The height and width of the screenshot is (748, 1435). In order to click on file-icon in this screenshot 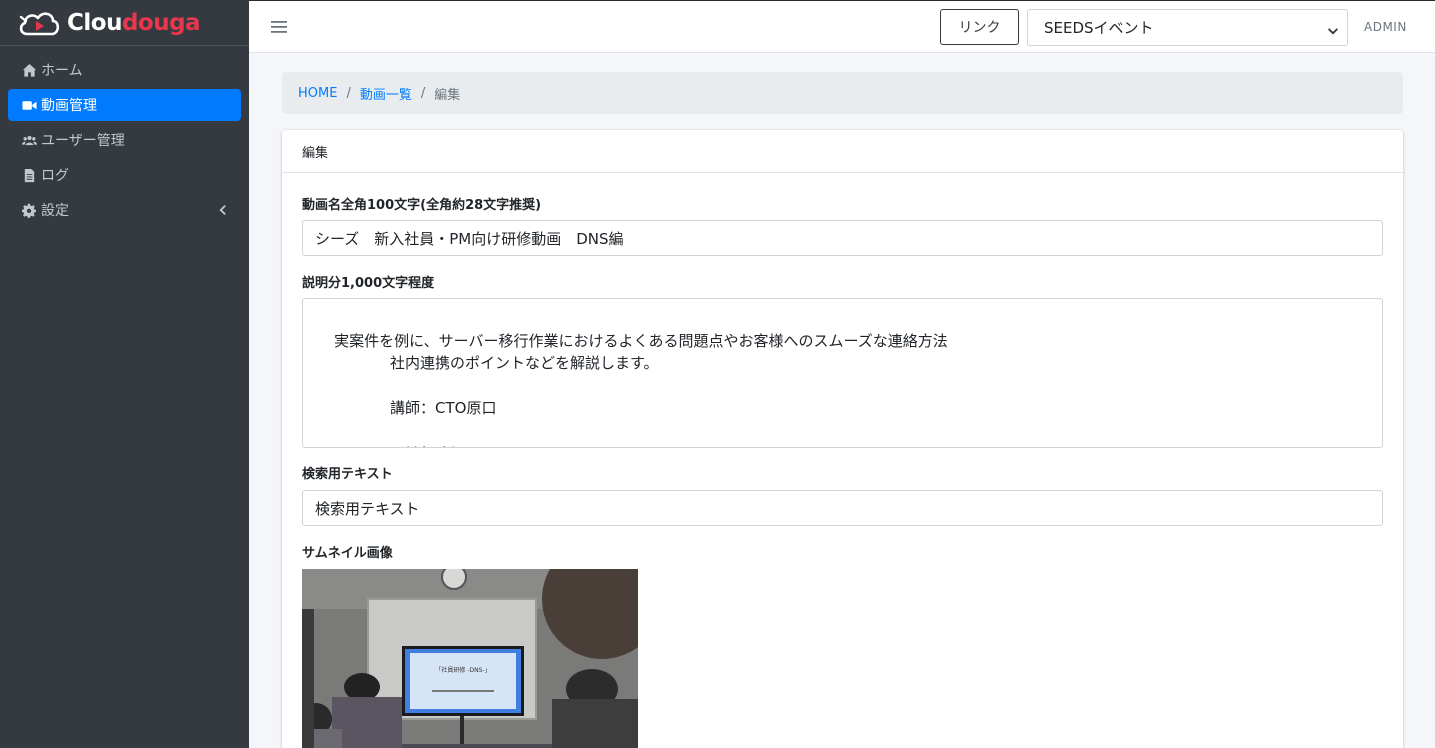, I will do `click(29, 175)`.